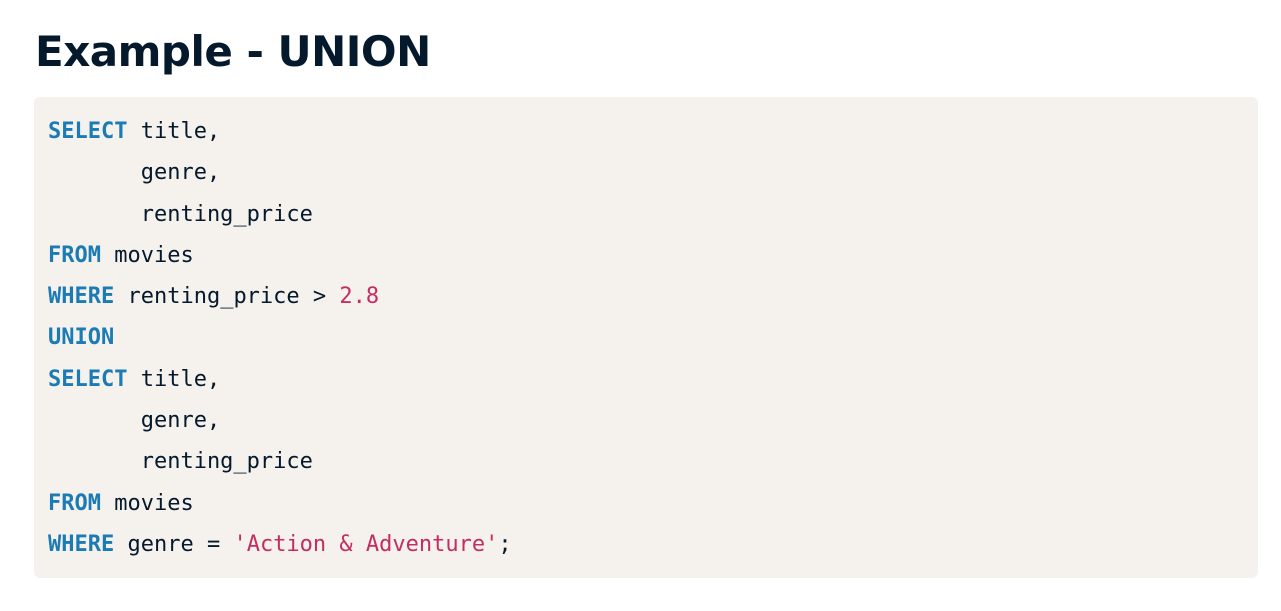 This screenshot has width=1281, height=611. Describe the element at coordinates (653, 172) in the screenshot. I see `code-line-2: genre,` at that location.